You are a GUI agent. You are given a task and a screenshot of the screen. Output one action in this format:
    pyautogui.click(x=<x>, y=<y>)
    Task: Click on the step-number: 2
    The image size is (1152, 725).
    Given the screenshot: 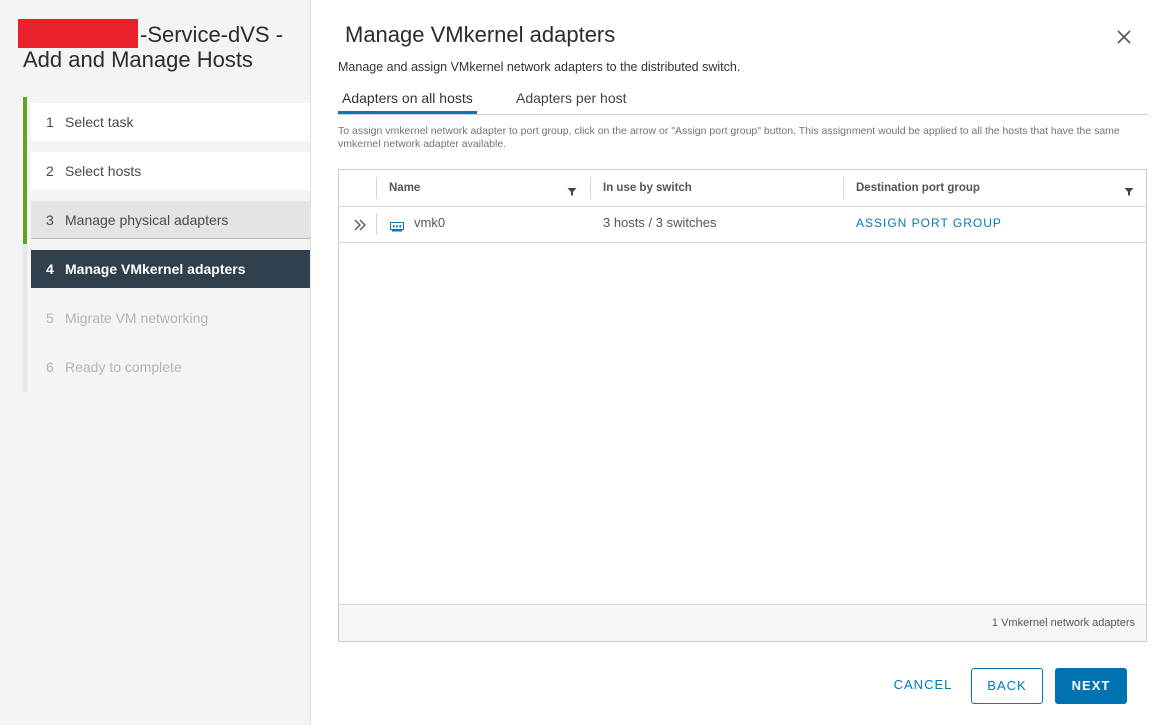 What is the action you would take?
    pyautogui.click(x=50, y=171)
    